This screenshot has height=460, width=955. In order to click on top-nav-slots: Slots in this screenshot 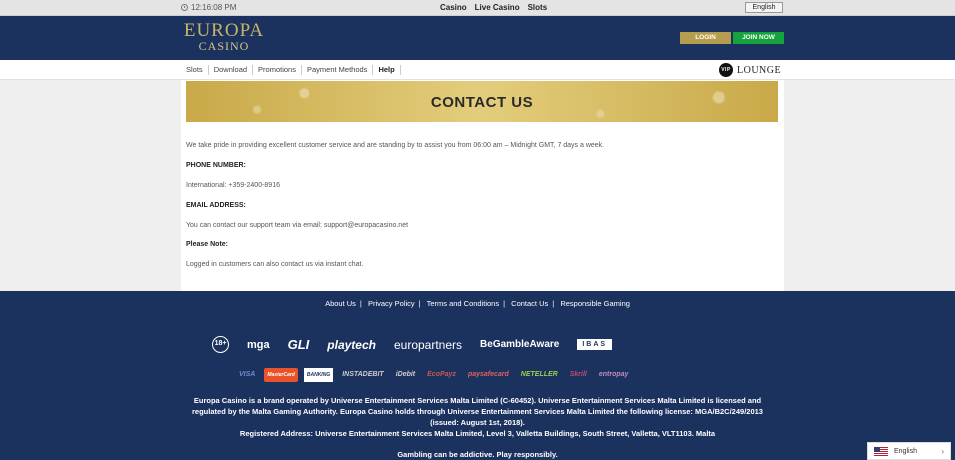, I will do `click(538, 7)`.